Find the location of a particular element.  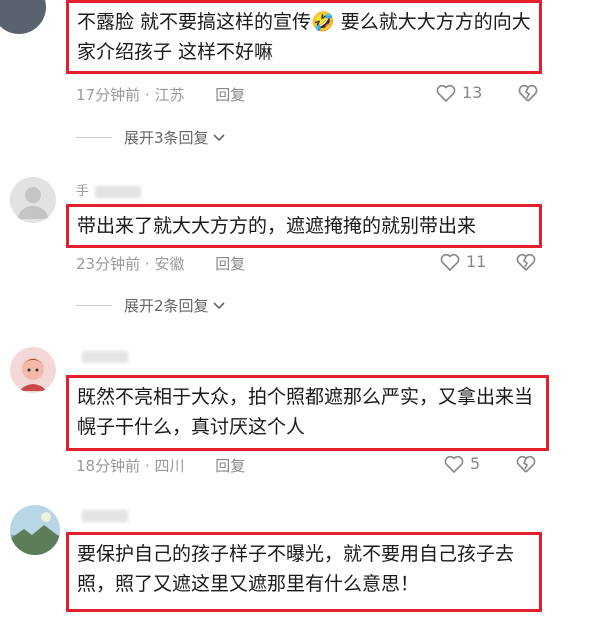

like-count: 5 is located at coordinates (475, 463).